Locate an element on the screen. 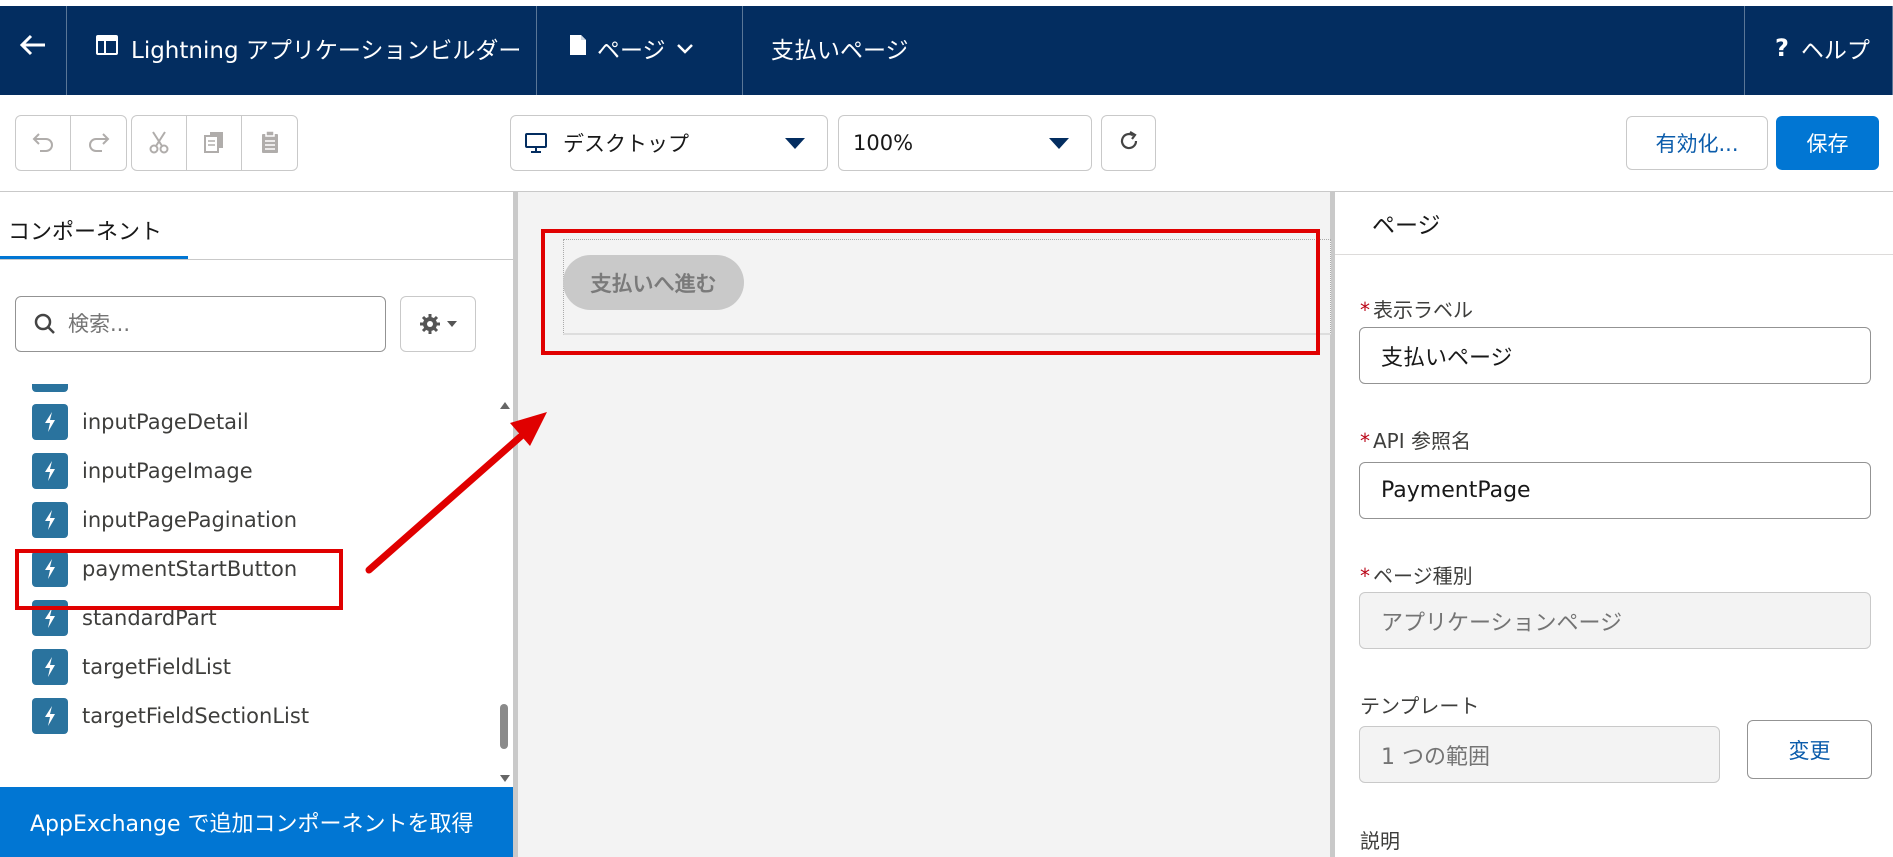  annotation-arrow is located at coordinates (456, 493).